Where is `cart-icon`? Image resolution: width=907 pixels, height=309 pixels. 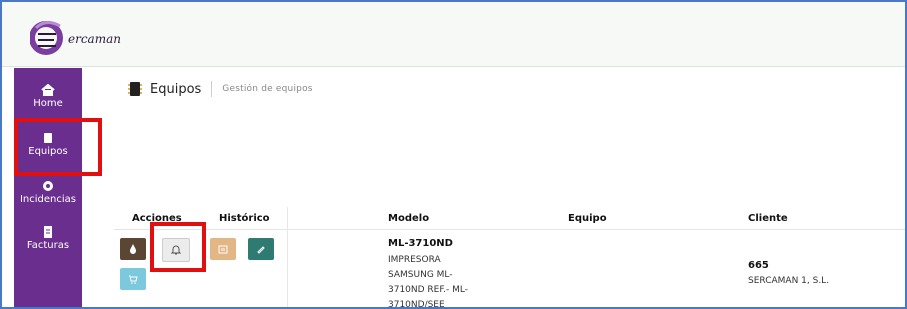
cart-icon is located at coordinates (133, 279).